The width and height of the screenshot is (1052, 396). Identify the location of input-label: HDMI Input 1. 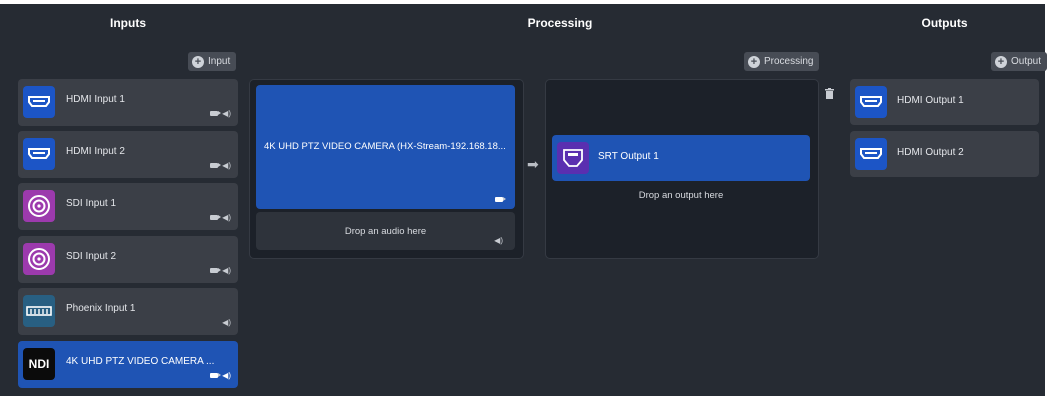
(95, 99).